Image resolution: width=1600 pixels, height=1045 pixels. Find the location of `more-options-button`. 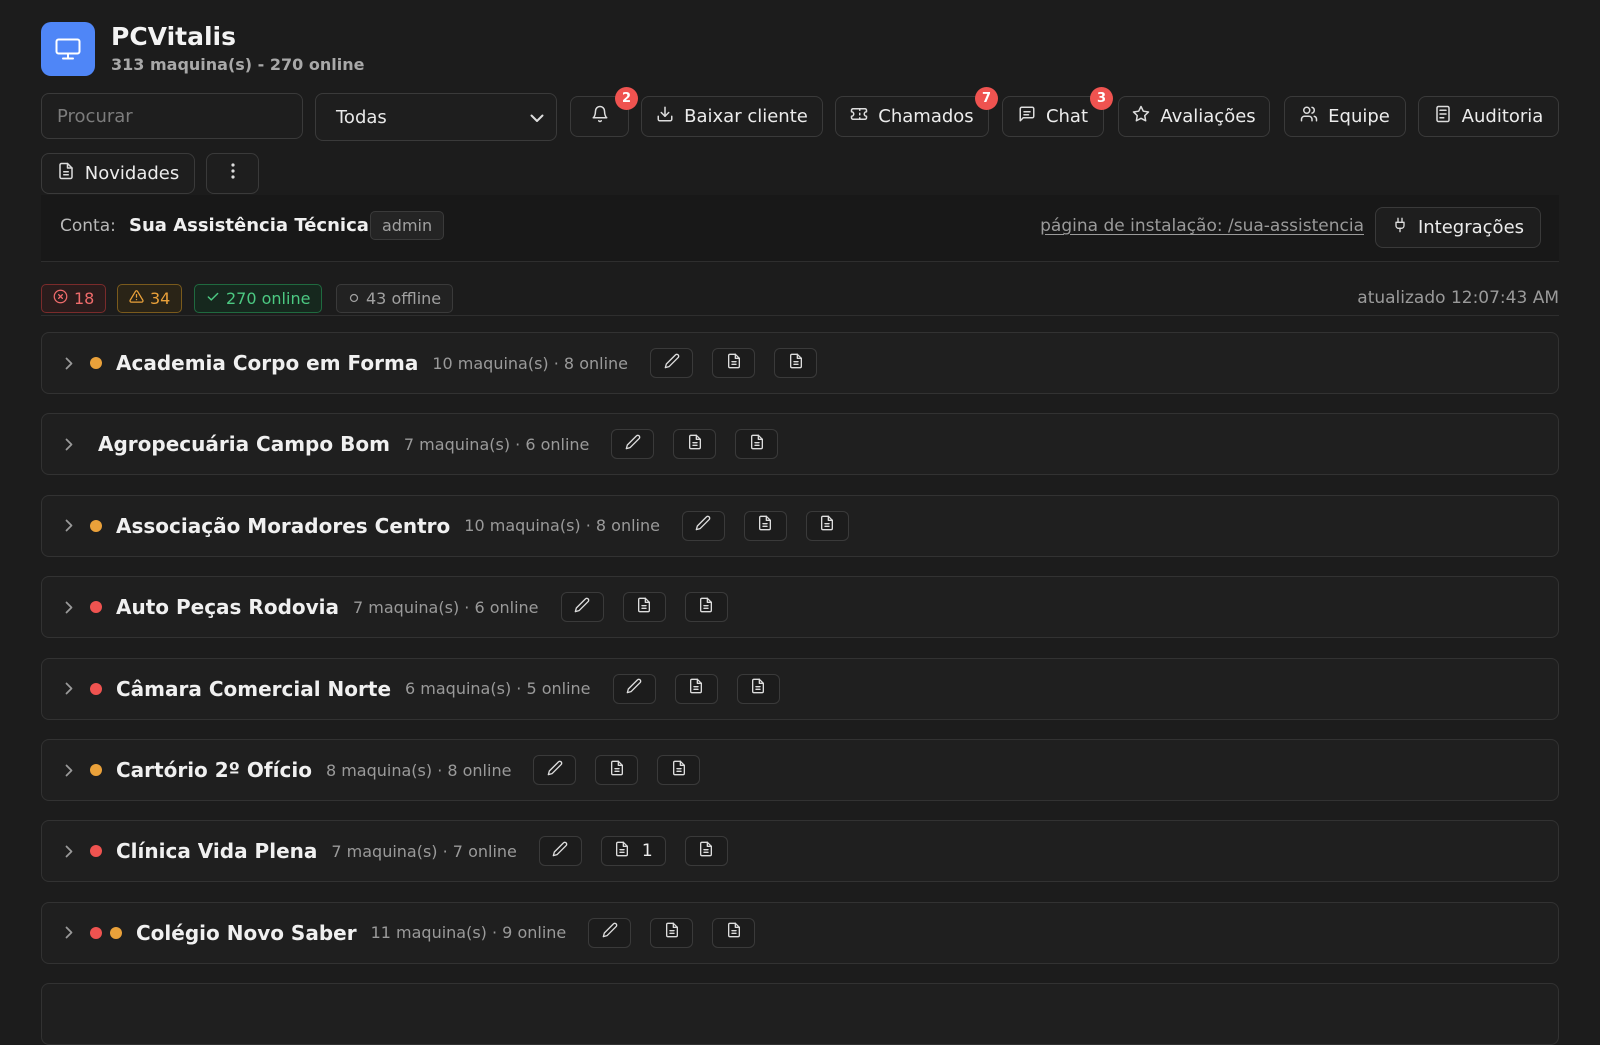

more-options-button is located at coordinates (232, 173).